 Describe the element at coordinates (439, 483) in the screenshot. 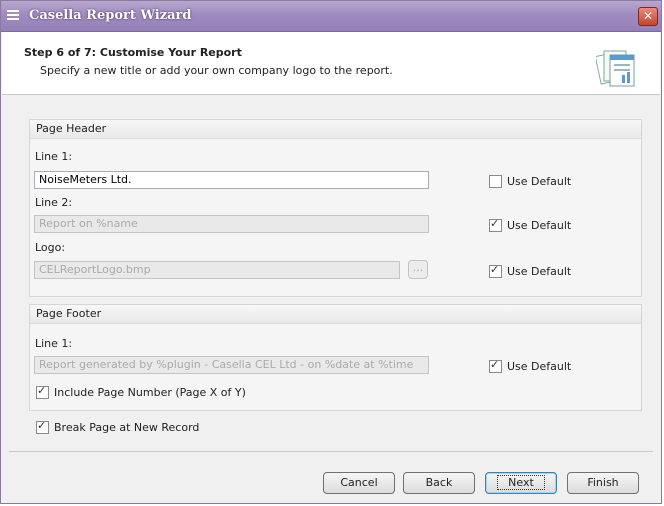

I see `back-button: Back` at that location.